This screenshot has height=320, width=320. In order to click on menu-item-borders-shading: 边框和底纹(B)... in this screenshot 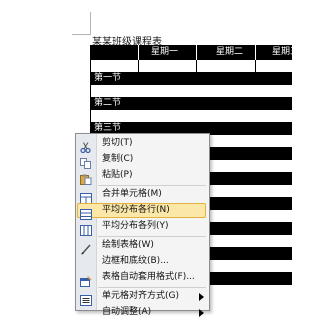, I will do `click(142, 261)`.